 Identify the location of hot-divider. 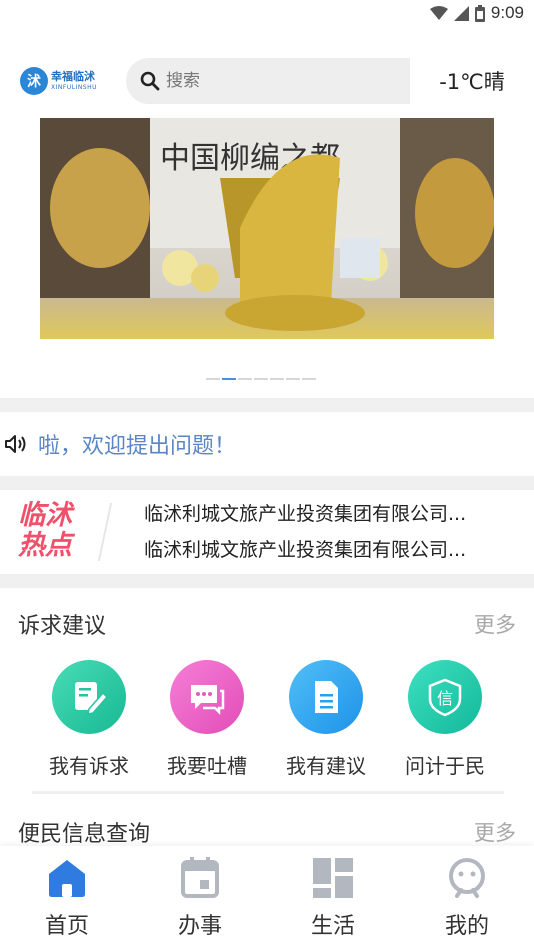
(105, 532).